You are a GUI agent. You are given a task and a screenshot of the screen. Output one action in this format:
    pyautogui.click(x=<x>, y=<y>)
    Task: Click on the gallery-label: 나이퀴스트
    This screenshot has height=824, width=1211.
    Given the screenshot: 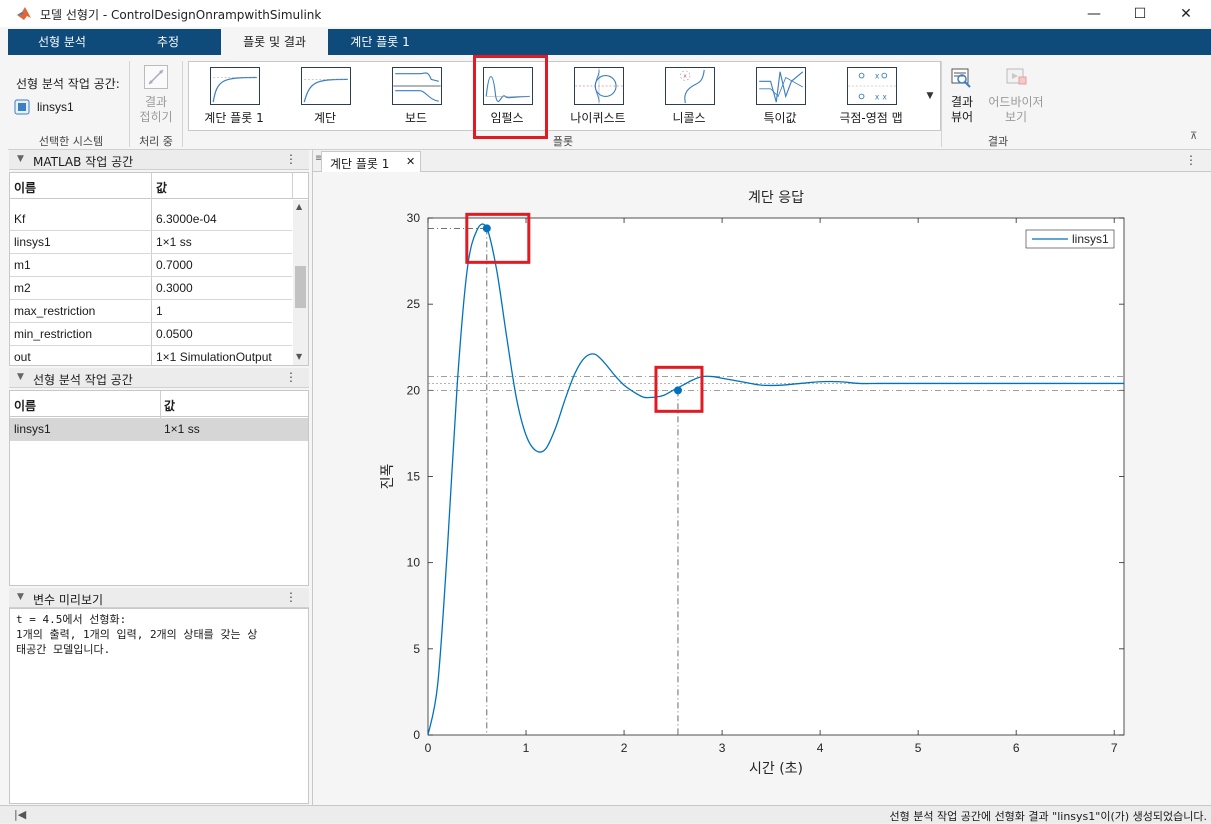 What is the action you would take?
    pyautogui.click(x=598, y=118)
    